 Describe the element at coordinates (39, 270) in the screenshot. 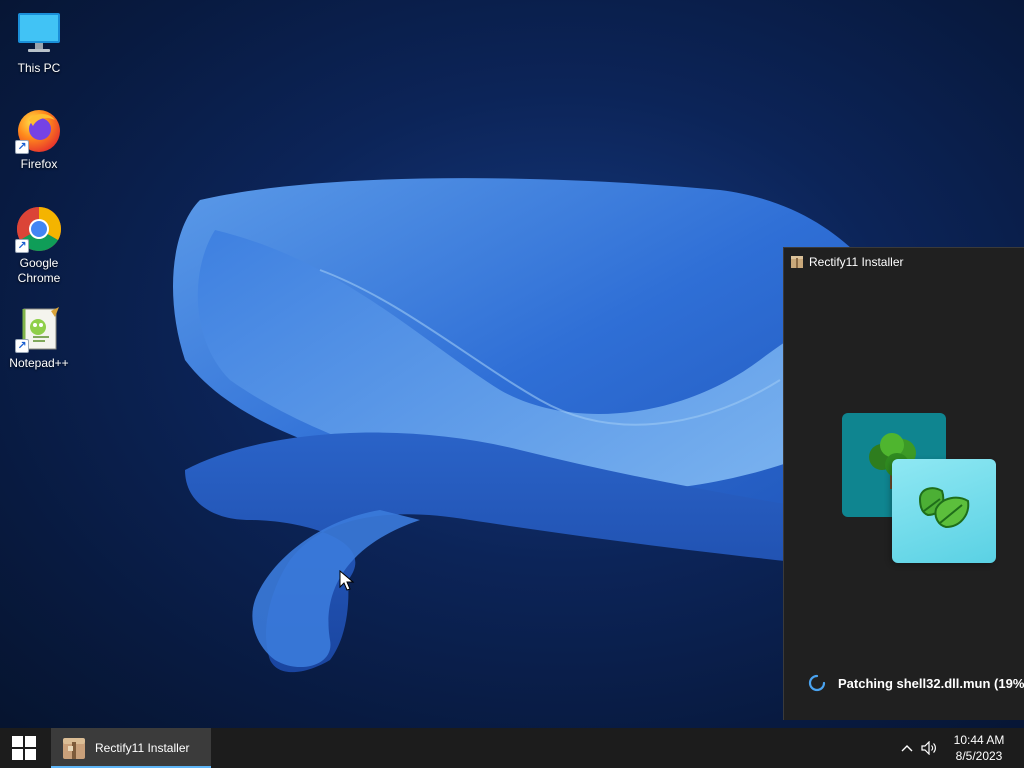

I see `desktop-icon-label: Google Chrome` at that location.